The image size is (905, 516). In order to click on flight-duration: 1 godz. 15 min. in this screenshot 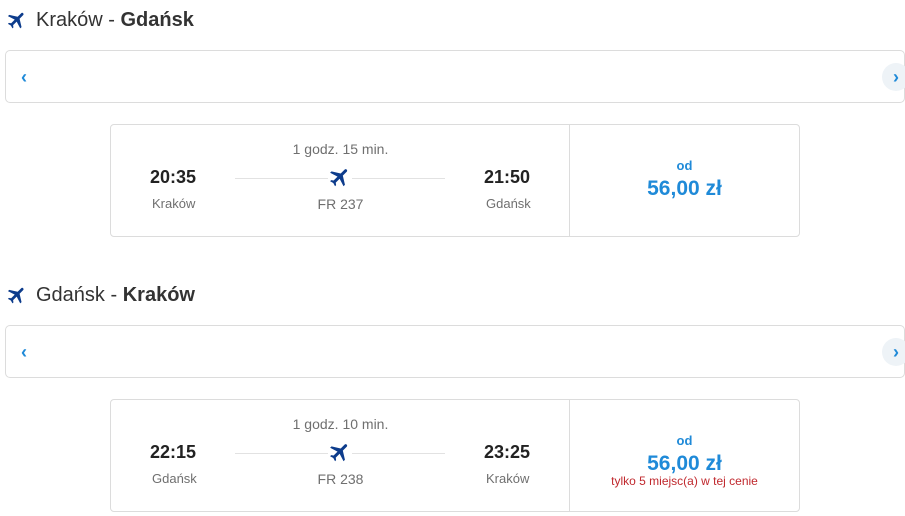, I will do `click(340, 149)`.